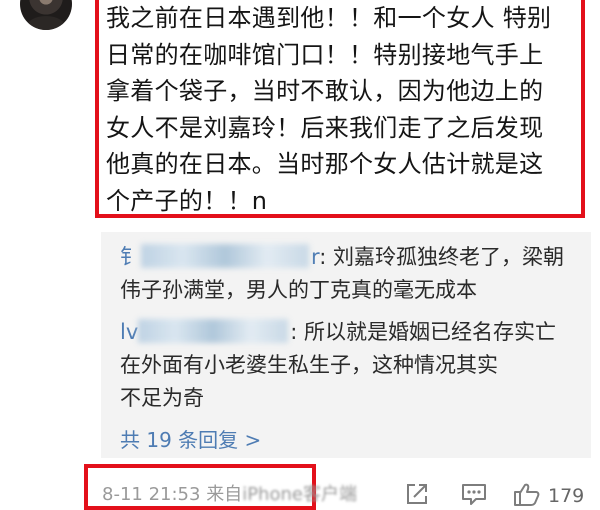 The width and height of the screenshot is (600, 510). I want to click on comment-meta: 8-11 21:53 来自iPhone客户端, so click(229, 495).